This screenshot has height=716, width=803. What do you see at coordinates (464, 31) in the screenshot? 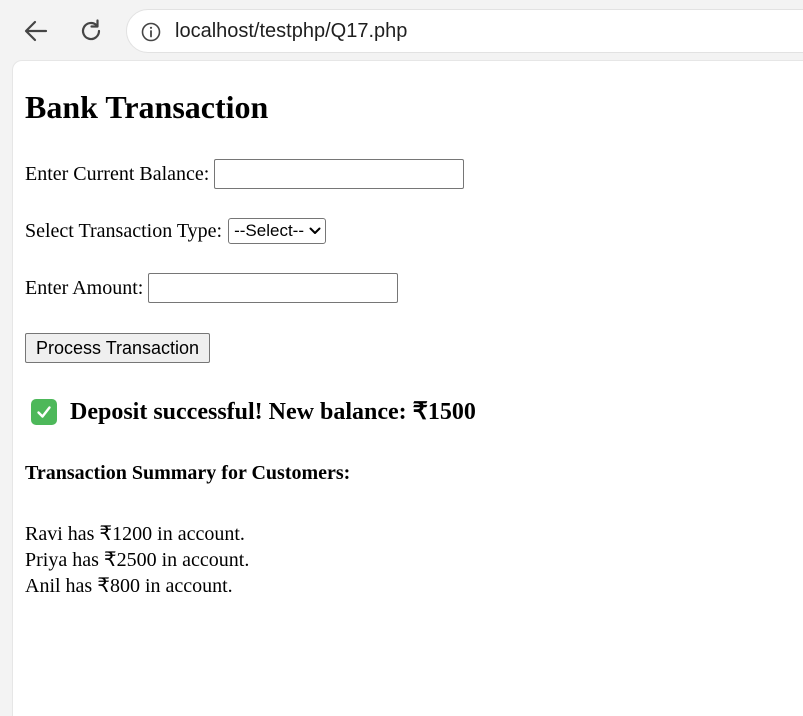
I see `address-bar: localhost/testphp/Q17.php` at bounding box center [464, 31].